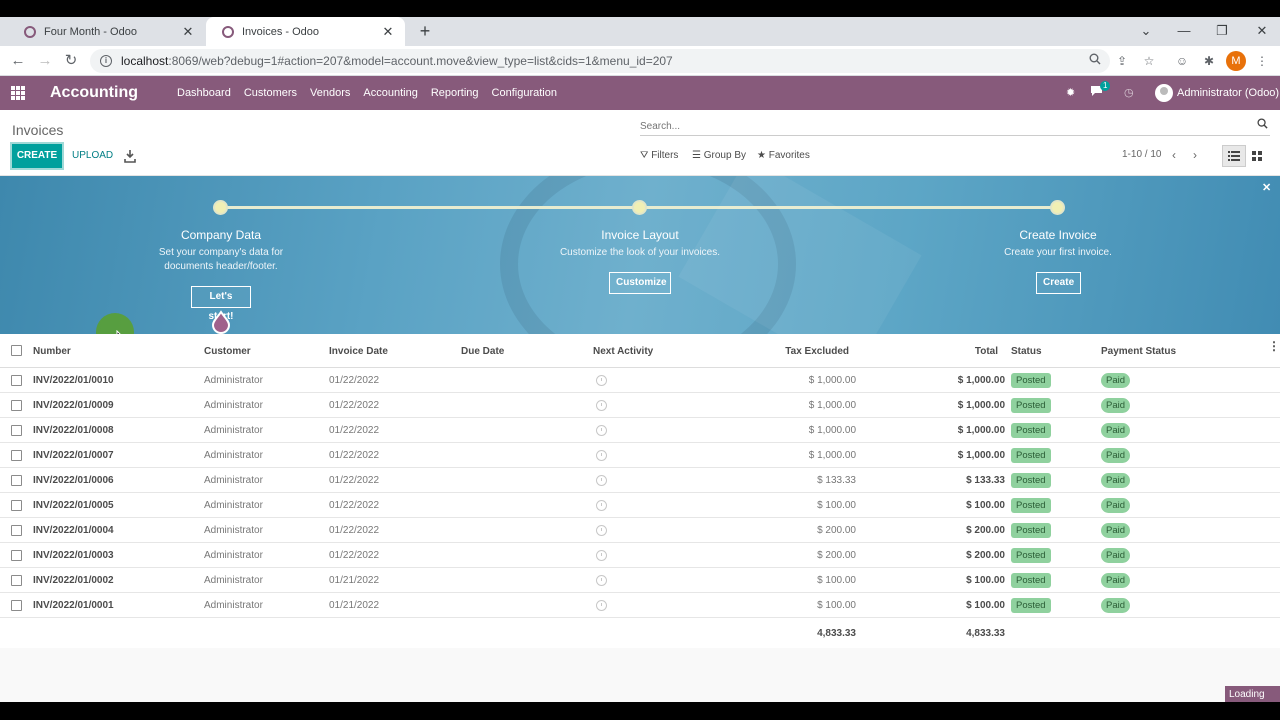 The image size is (1280, 720). Describe the element at coordinates (277, 93) in the screenshot. I see `menu-customers: Customers` at that location.